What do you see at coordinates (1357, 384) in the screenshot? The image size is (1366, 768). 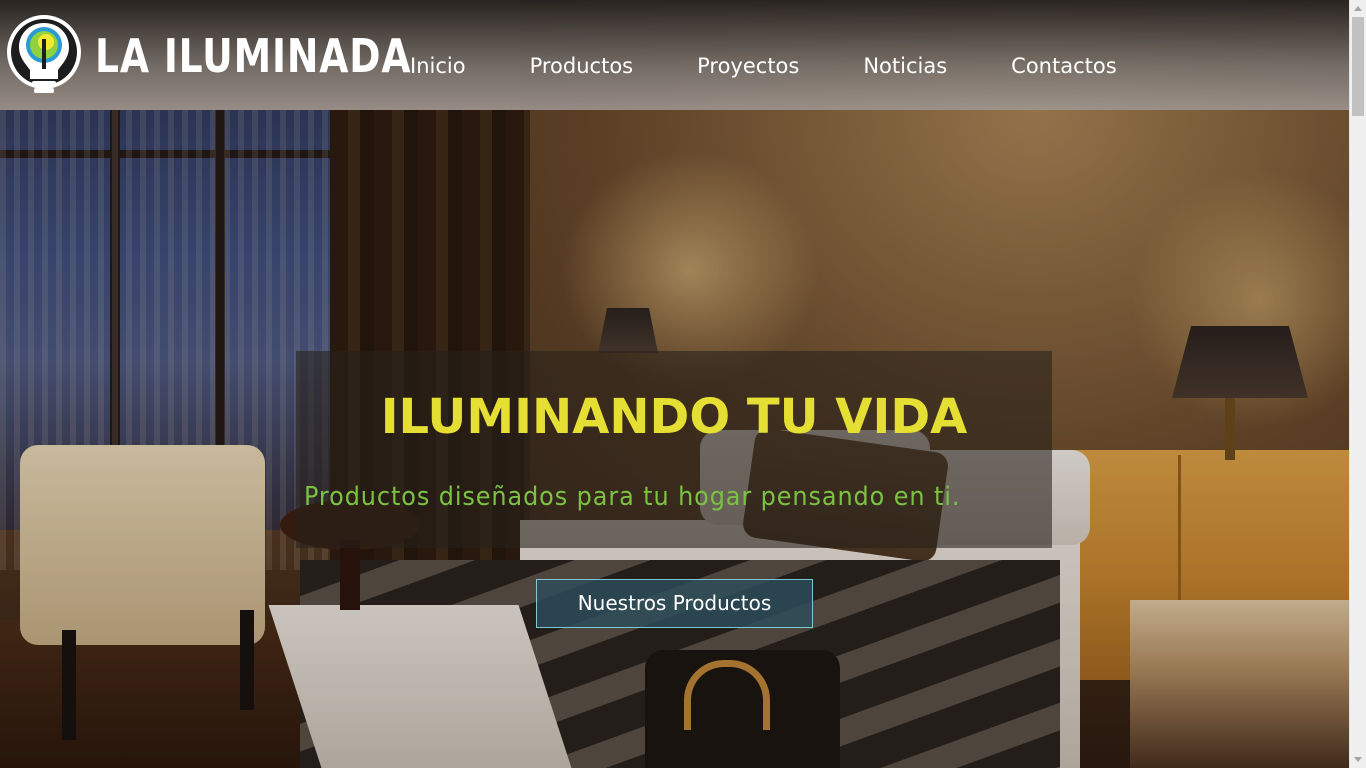 I see `vertical-scrollbar` at bounding box center [1357, 384].